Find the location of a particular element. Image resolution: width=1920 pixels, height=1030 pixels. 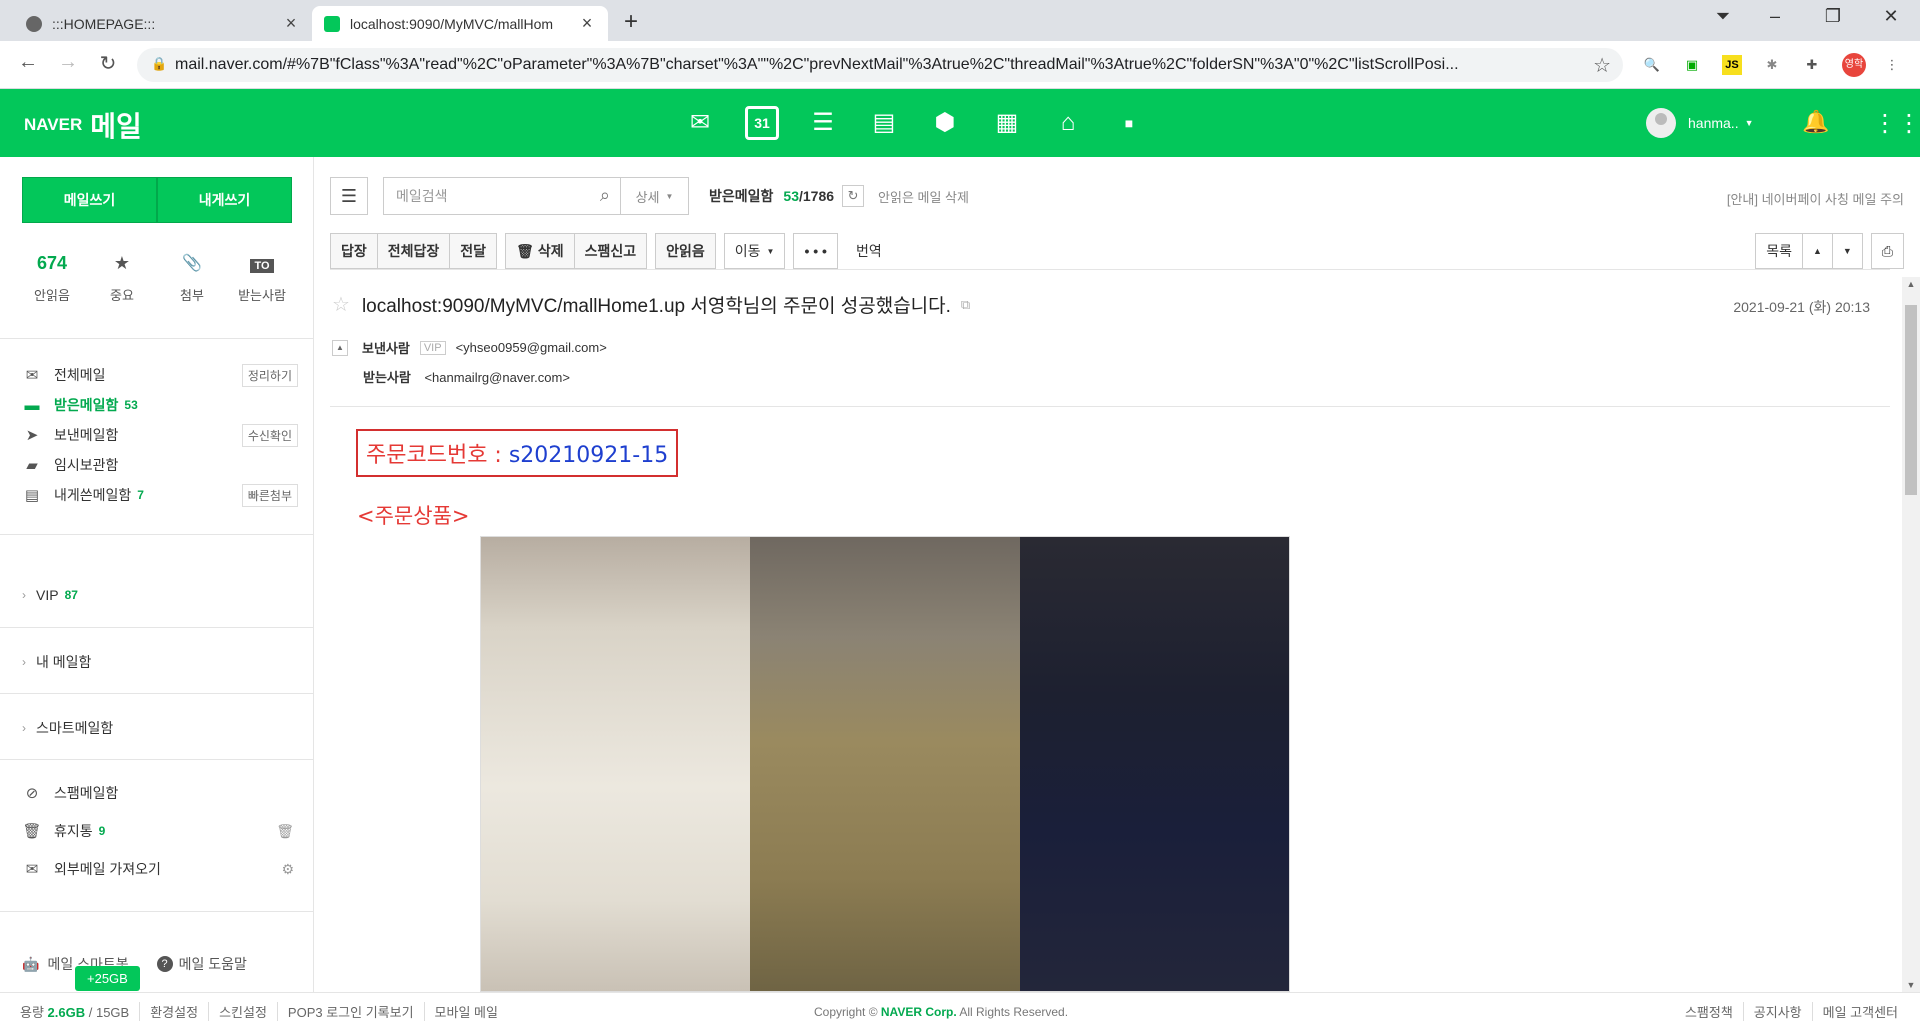

mailbox-inbox: ▬ 받은메일함 53 is located at coordinates (160, 405).